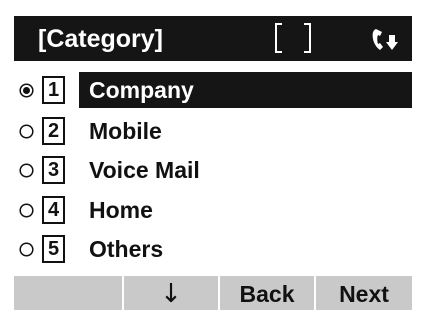 This screenshot has height=313, width=424. Describe the element at coordinates (293, 38) in the screenshot. I see `input-field` at that location.